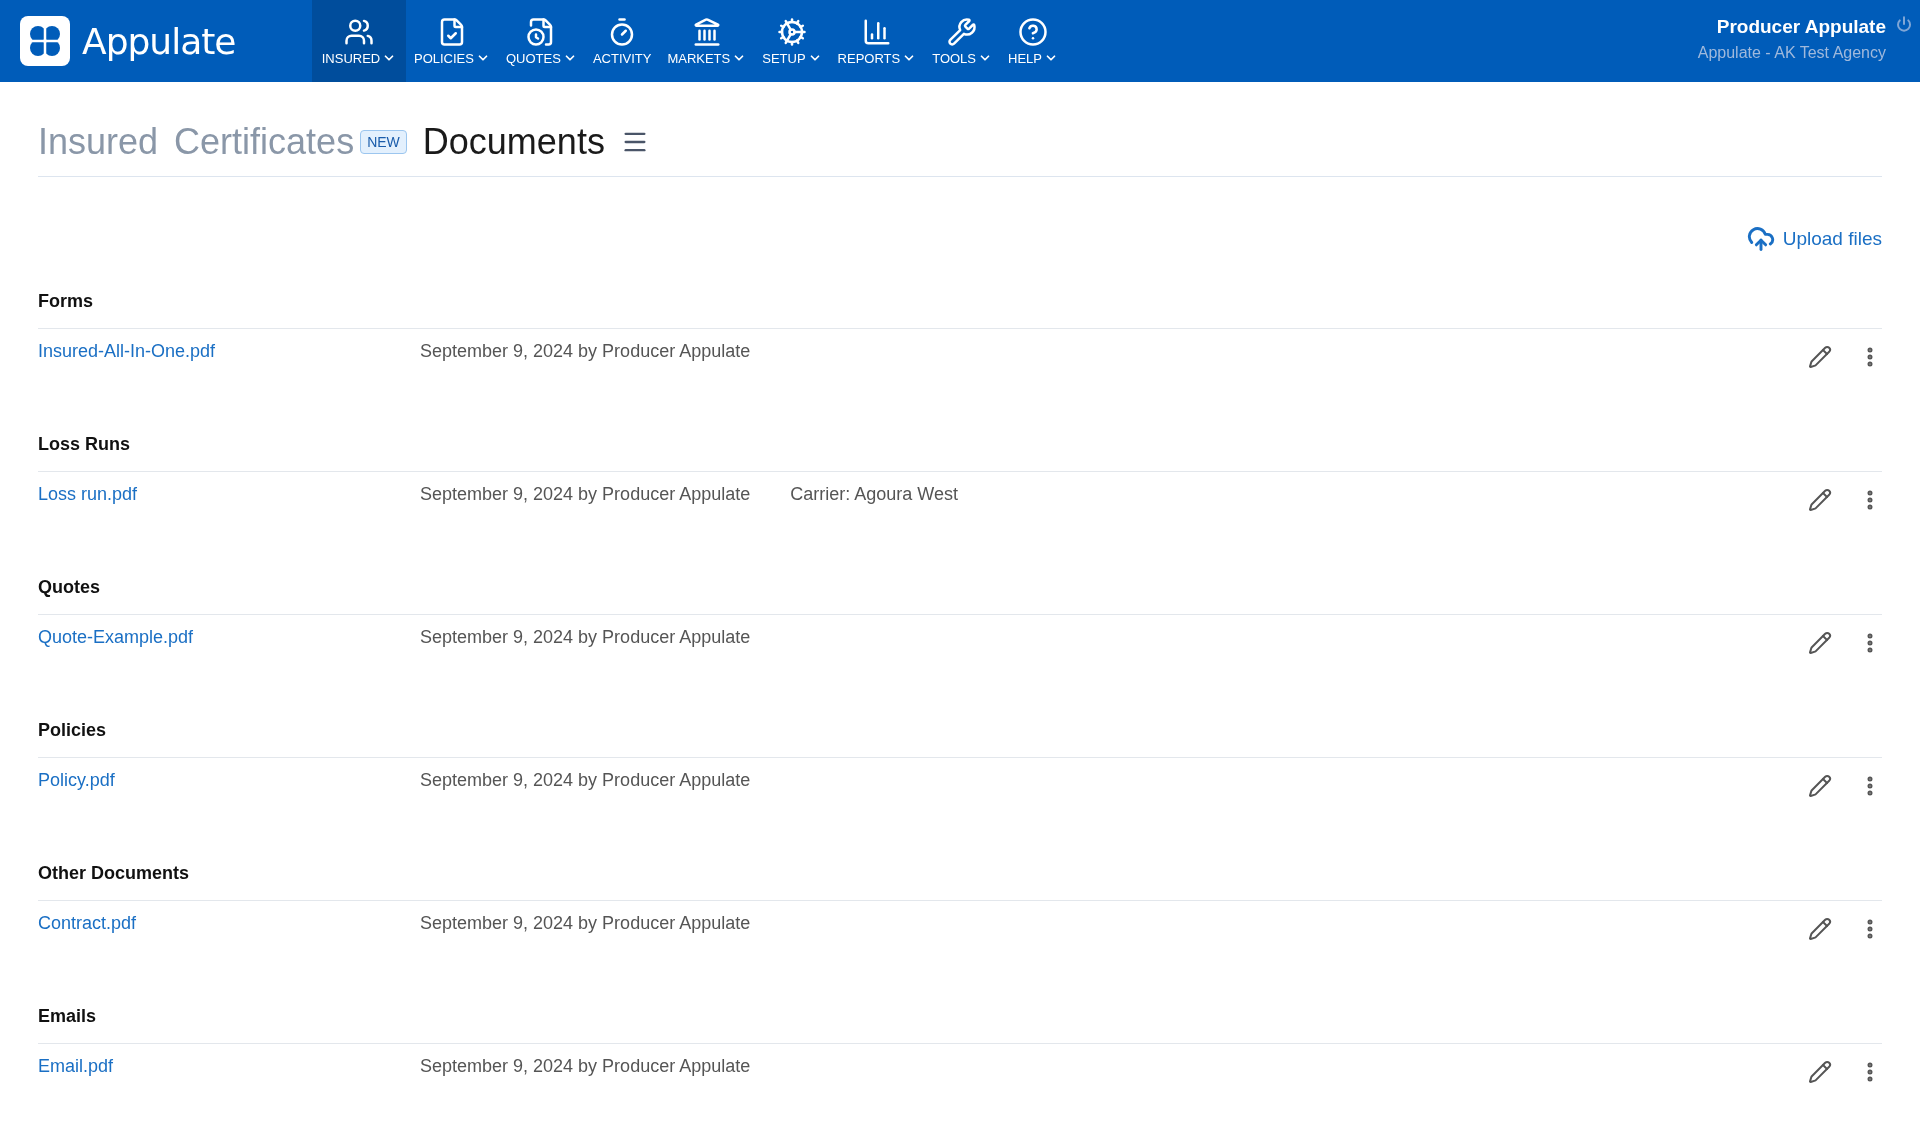 This screenshot has width=1920, height=1128. Describe the element at coordinates (513, 142) in the screenshot. I see `page-tab: Documents` at that location.